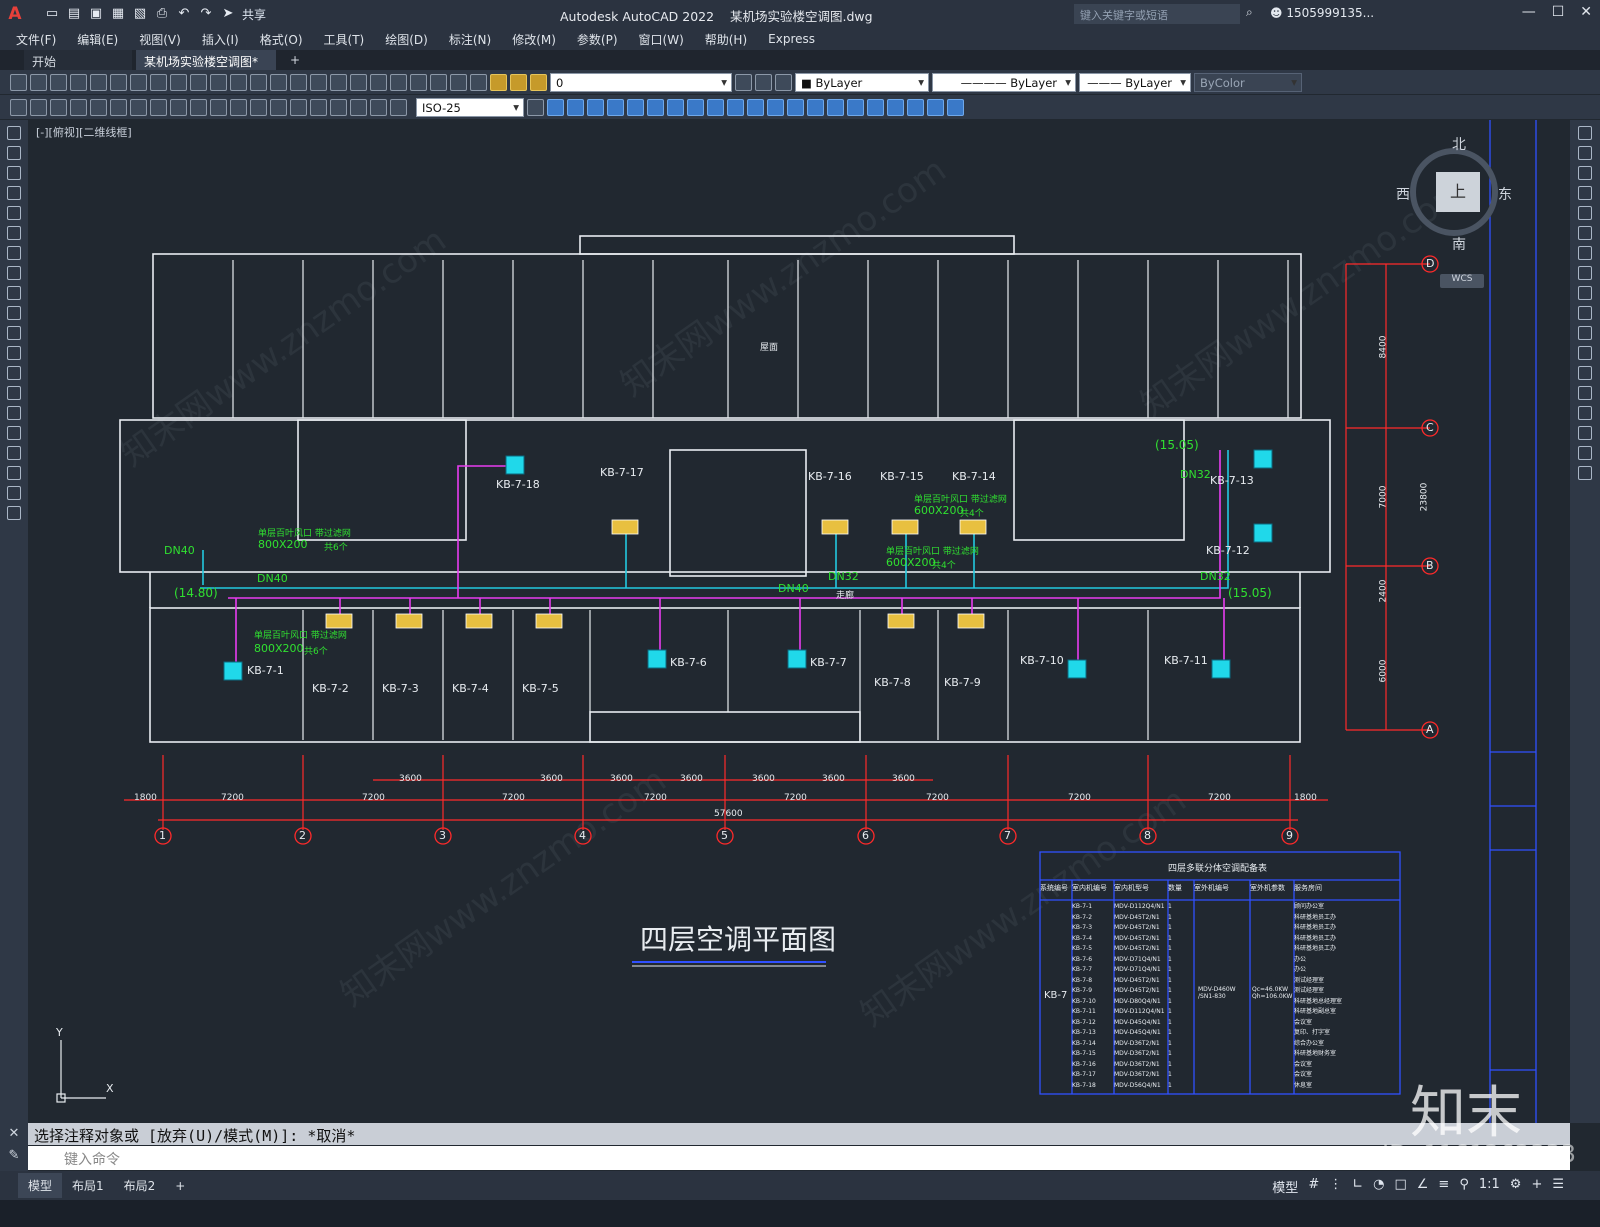 The image size is (1600, 1227). Describe the element at coordinates (458, 82) in the screenshot. I see `help-icon` at that location.